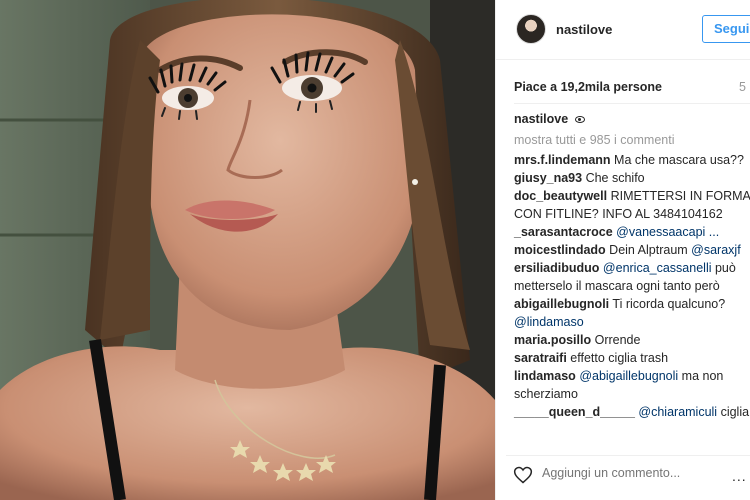 Image resolution: width=750 pixels, height=500 pixels. What do you see at coordinates (726, 29) in the screenshot?
I see `follow-button: Segui` at bounding box center [726, 29].